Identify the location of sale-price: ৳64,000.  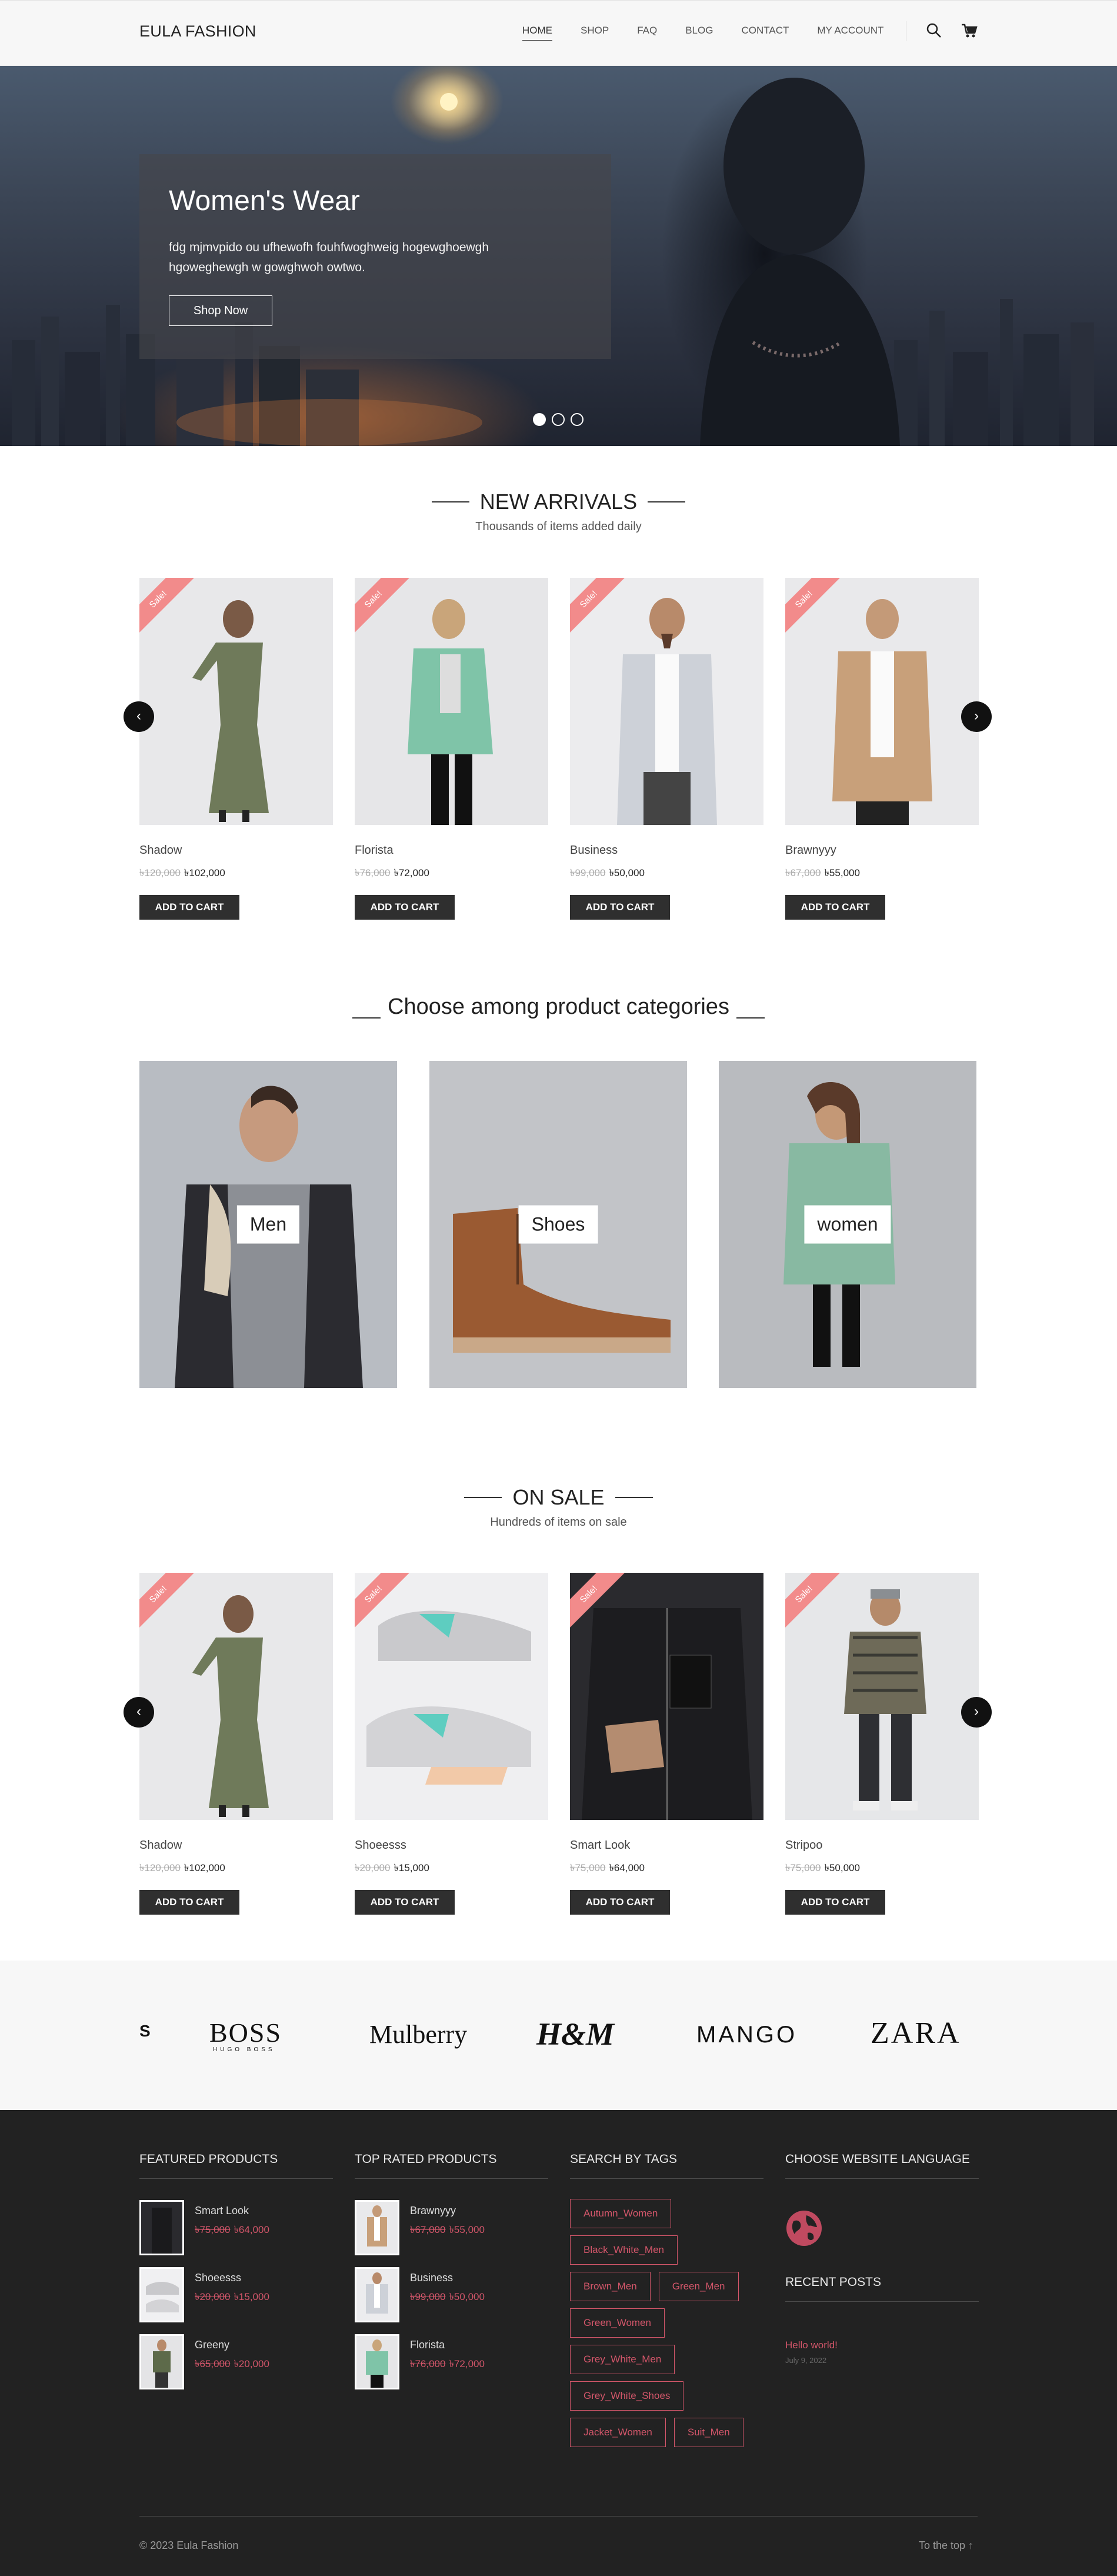
(627, 1867).